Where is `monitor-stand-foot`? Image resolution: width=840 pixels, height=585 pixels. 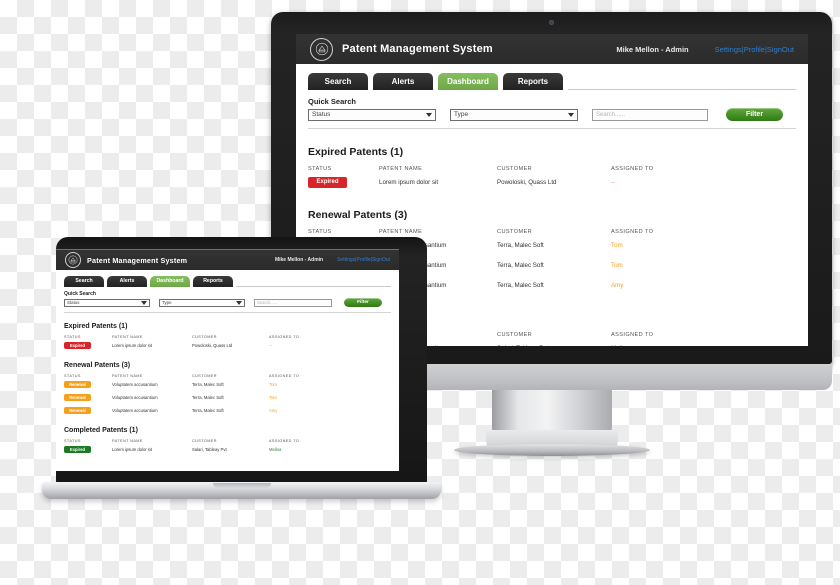
monitor-stand-foot is located at coordinates (551, 450).